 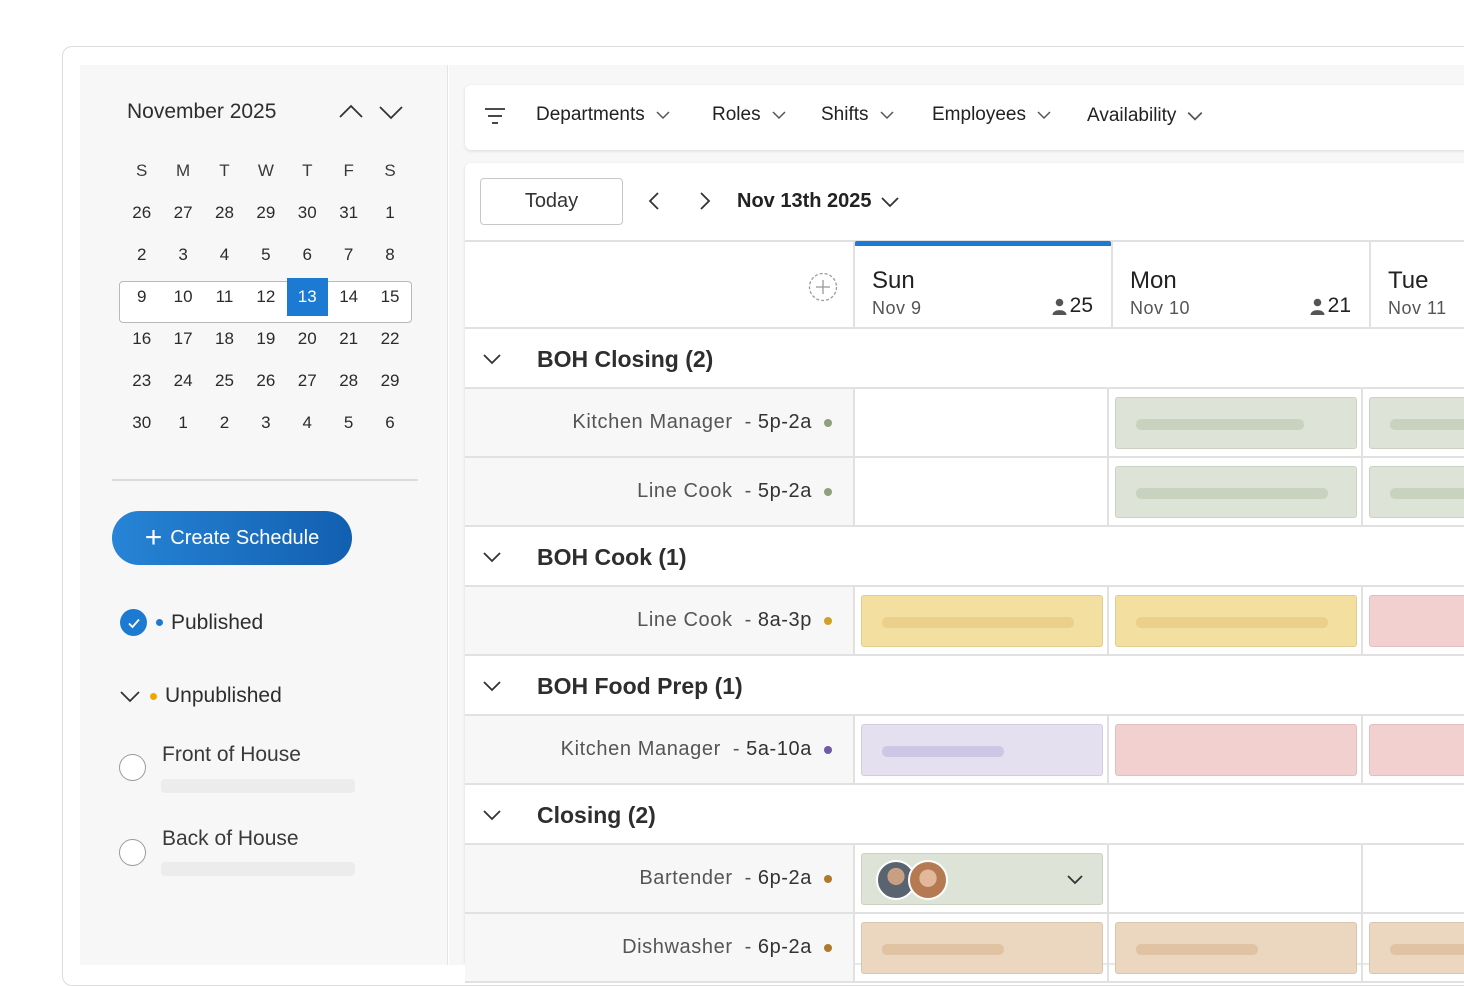 I want to click on role-color-dot, so click(x=828, y=491).